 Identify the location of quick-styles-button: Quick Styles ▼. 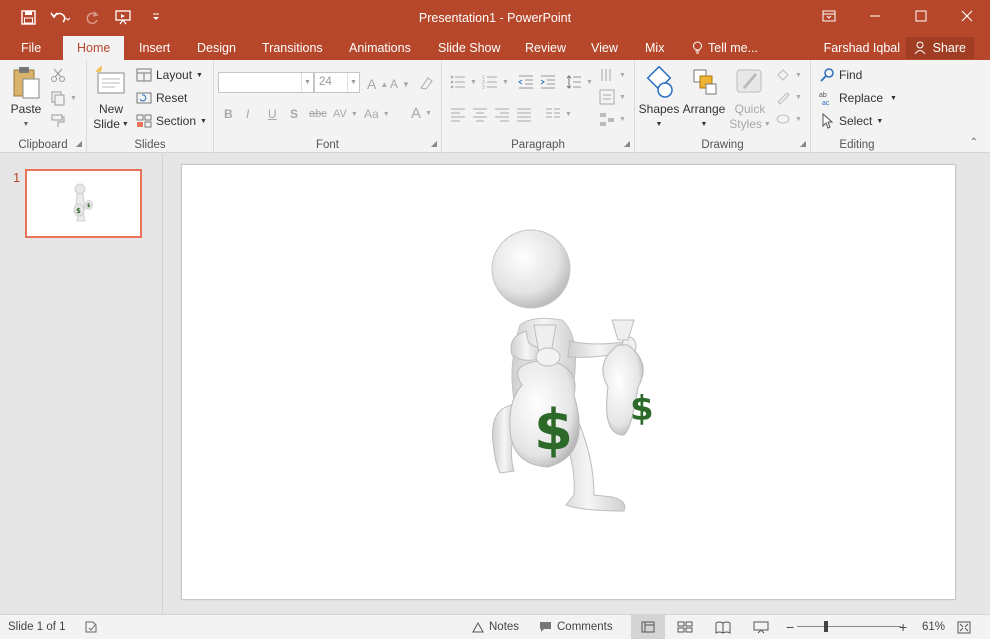
(750, 99).